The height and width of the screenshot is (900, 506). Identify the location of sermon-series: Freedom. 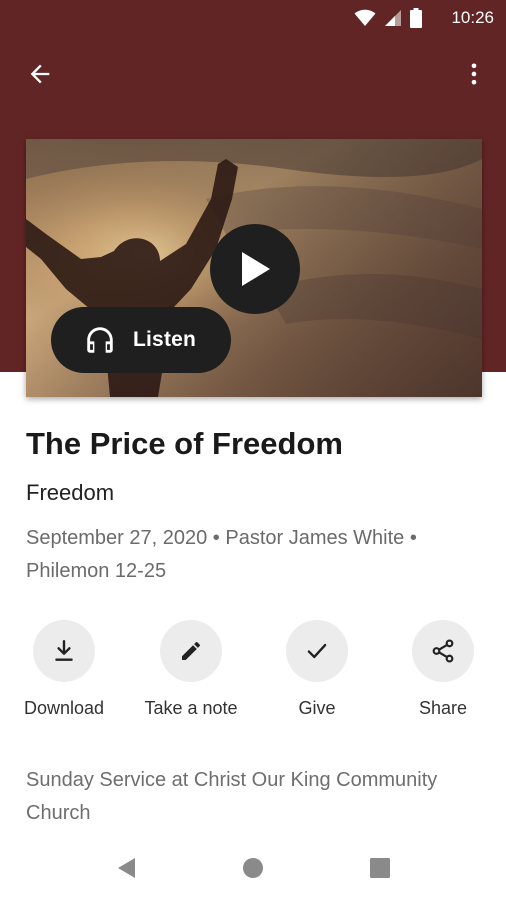
(70, 492).